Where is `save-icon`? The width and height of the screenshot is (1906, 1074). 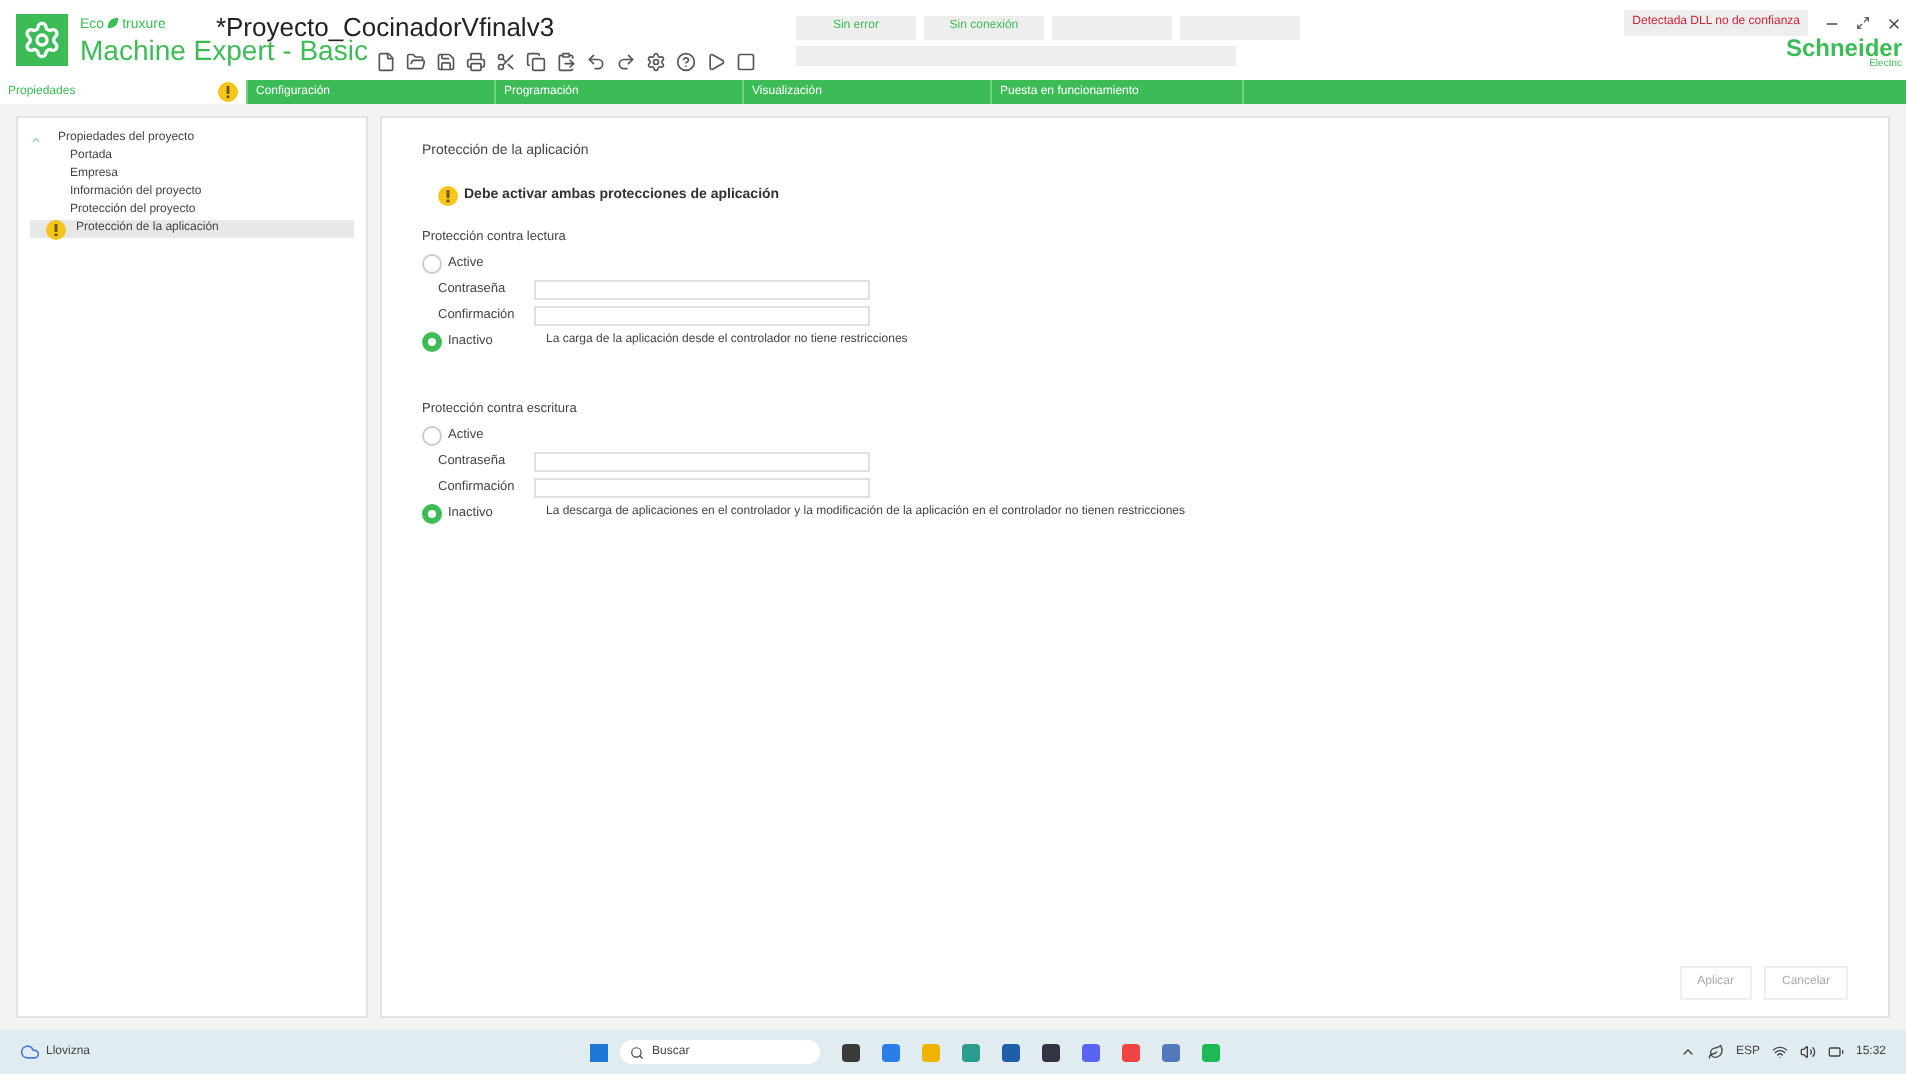 save-icon is located at coordinates (445, 61).